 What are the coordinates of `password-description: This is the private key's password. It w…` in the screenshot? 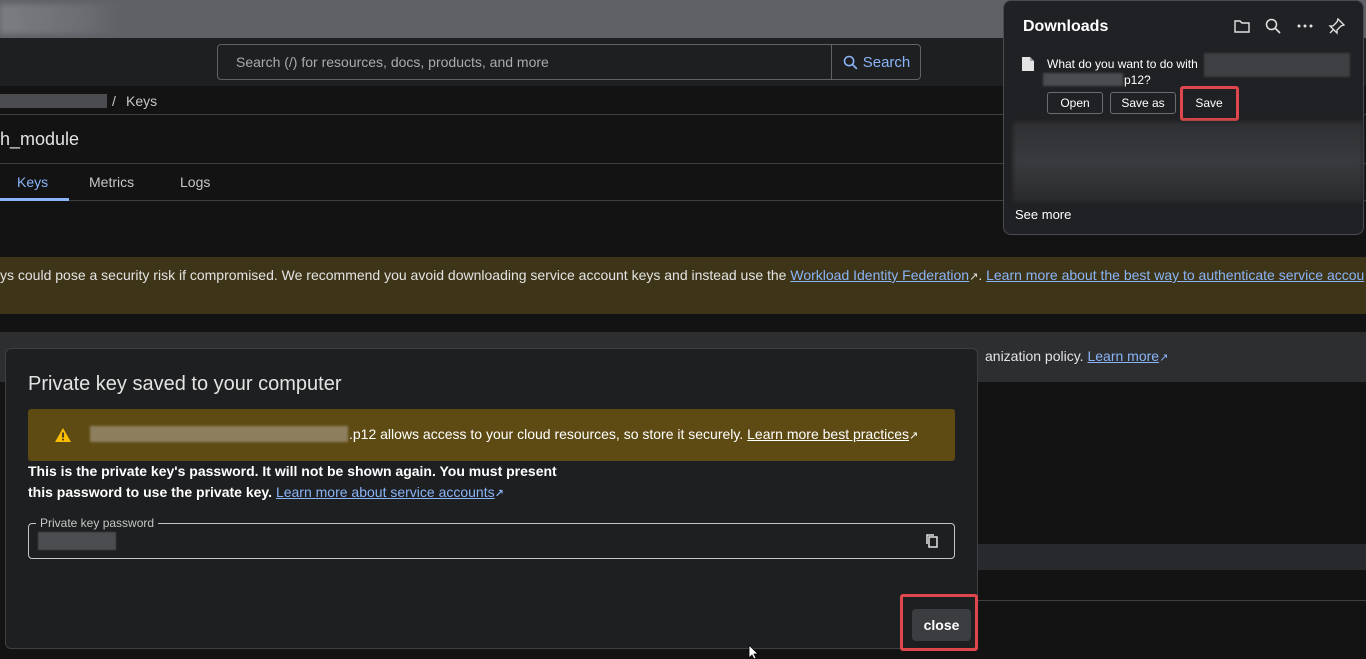 It's located at (293, 483).